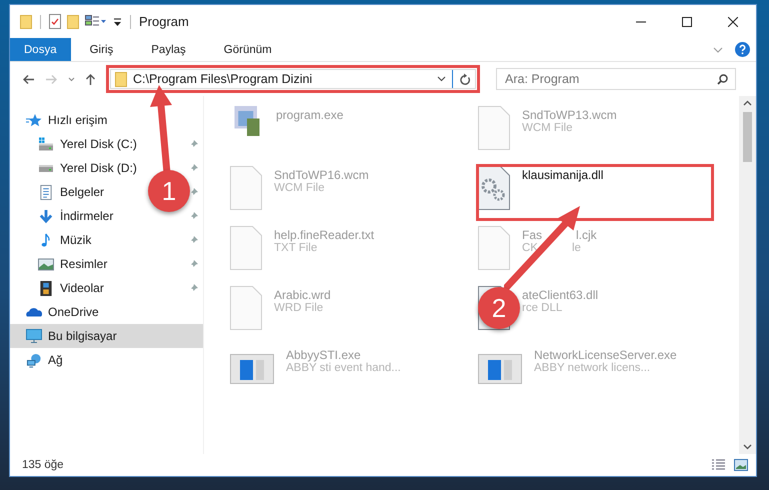  What do you see at coordinates (40, 49) in the screenshot?
I see `ribbon-tab: Dosya` at bounding box center [40, 49].